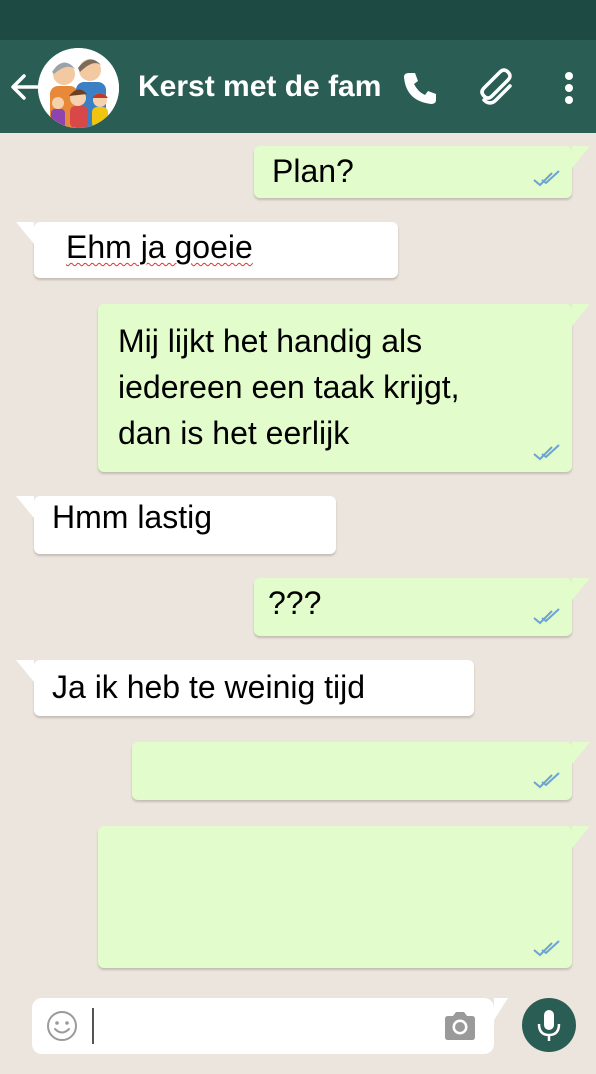 The width and height of the screenshot is (596, 1074). I want to click on message-composer, so click(270, 1026).